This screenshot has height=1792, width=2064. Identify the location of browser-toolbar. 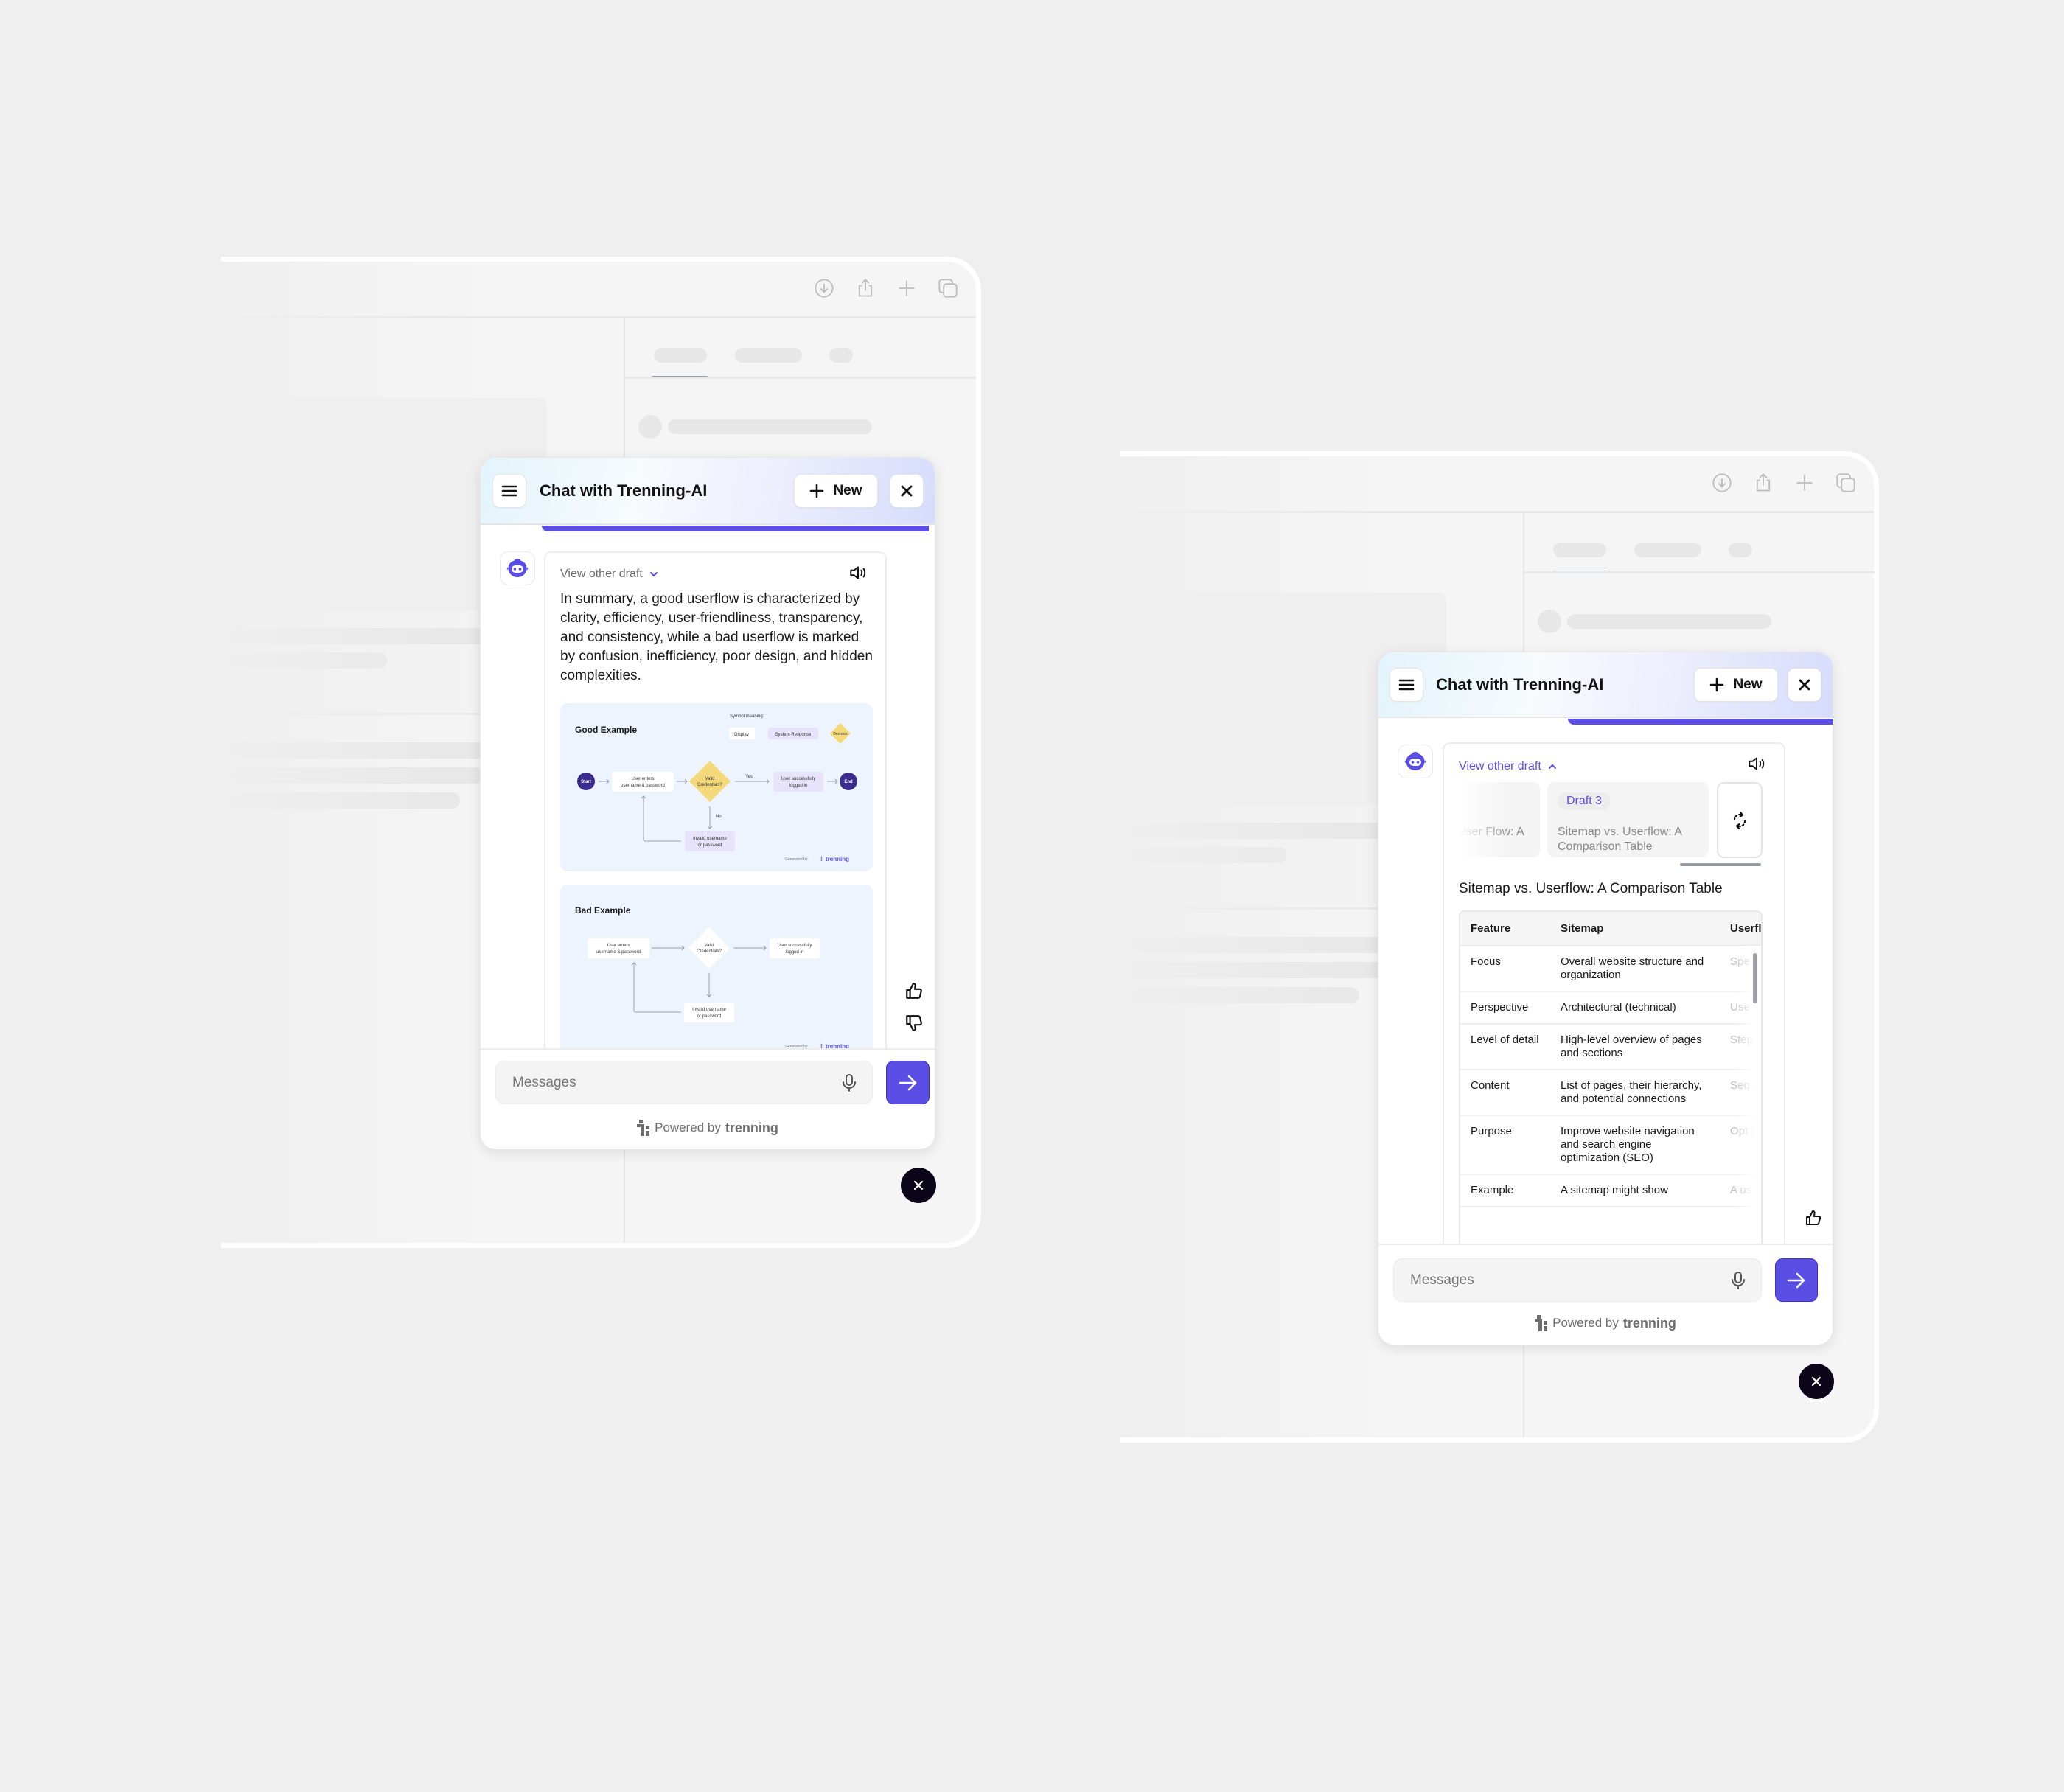
(598, 290).